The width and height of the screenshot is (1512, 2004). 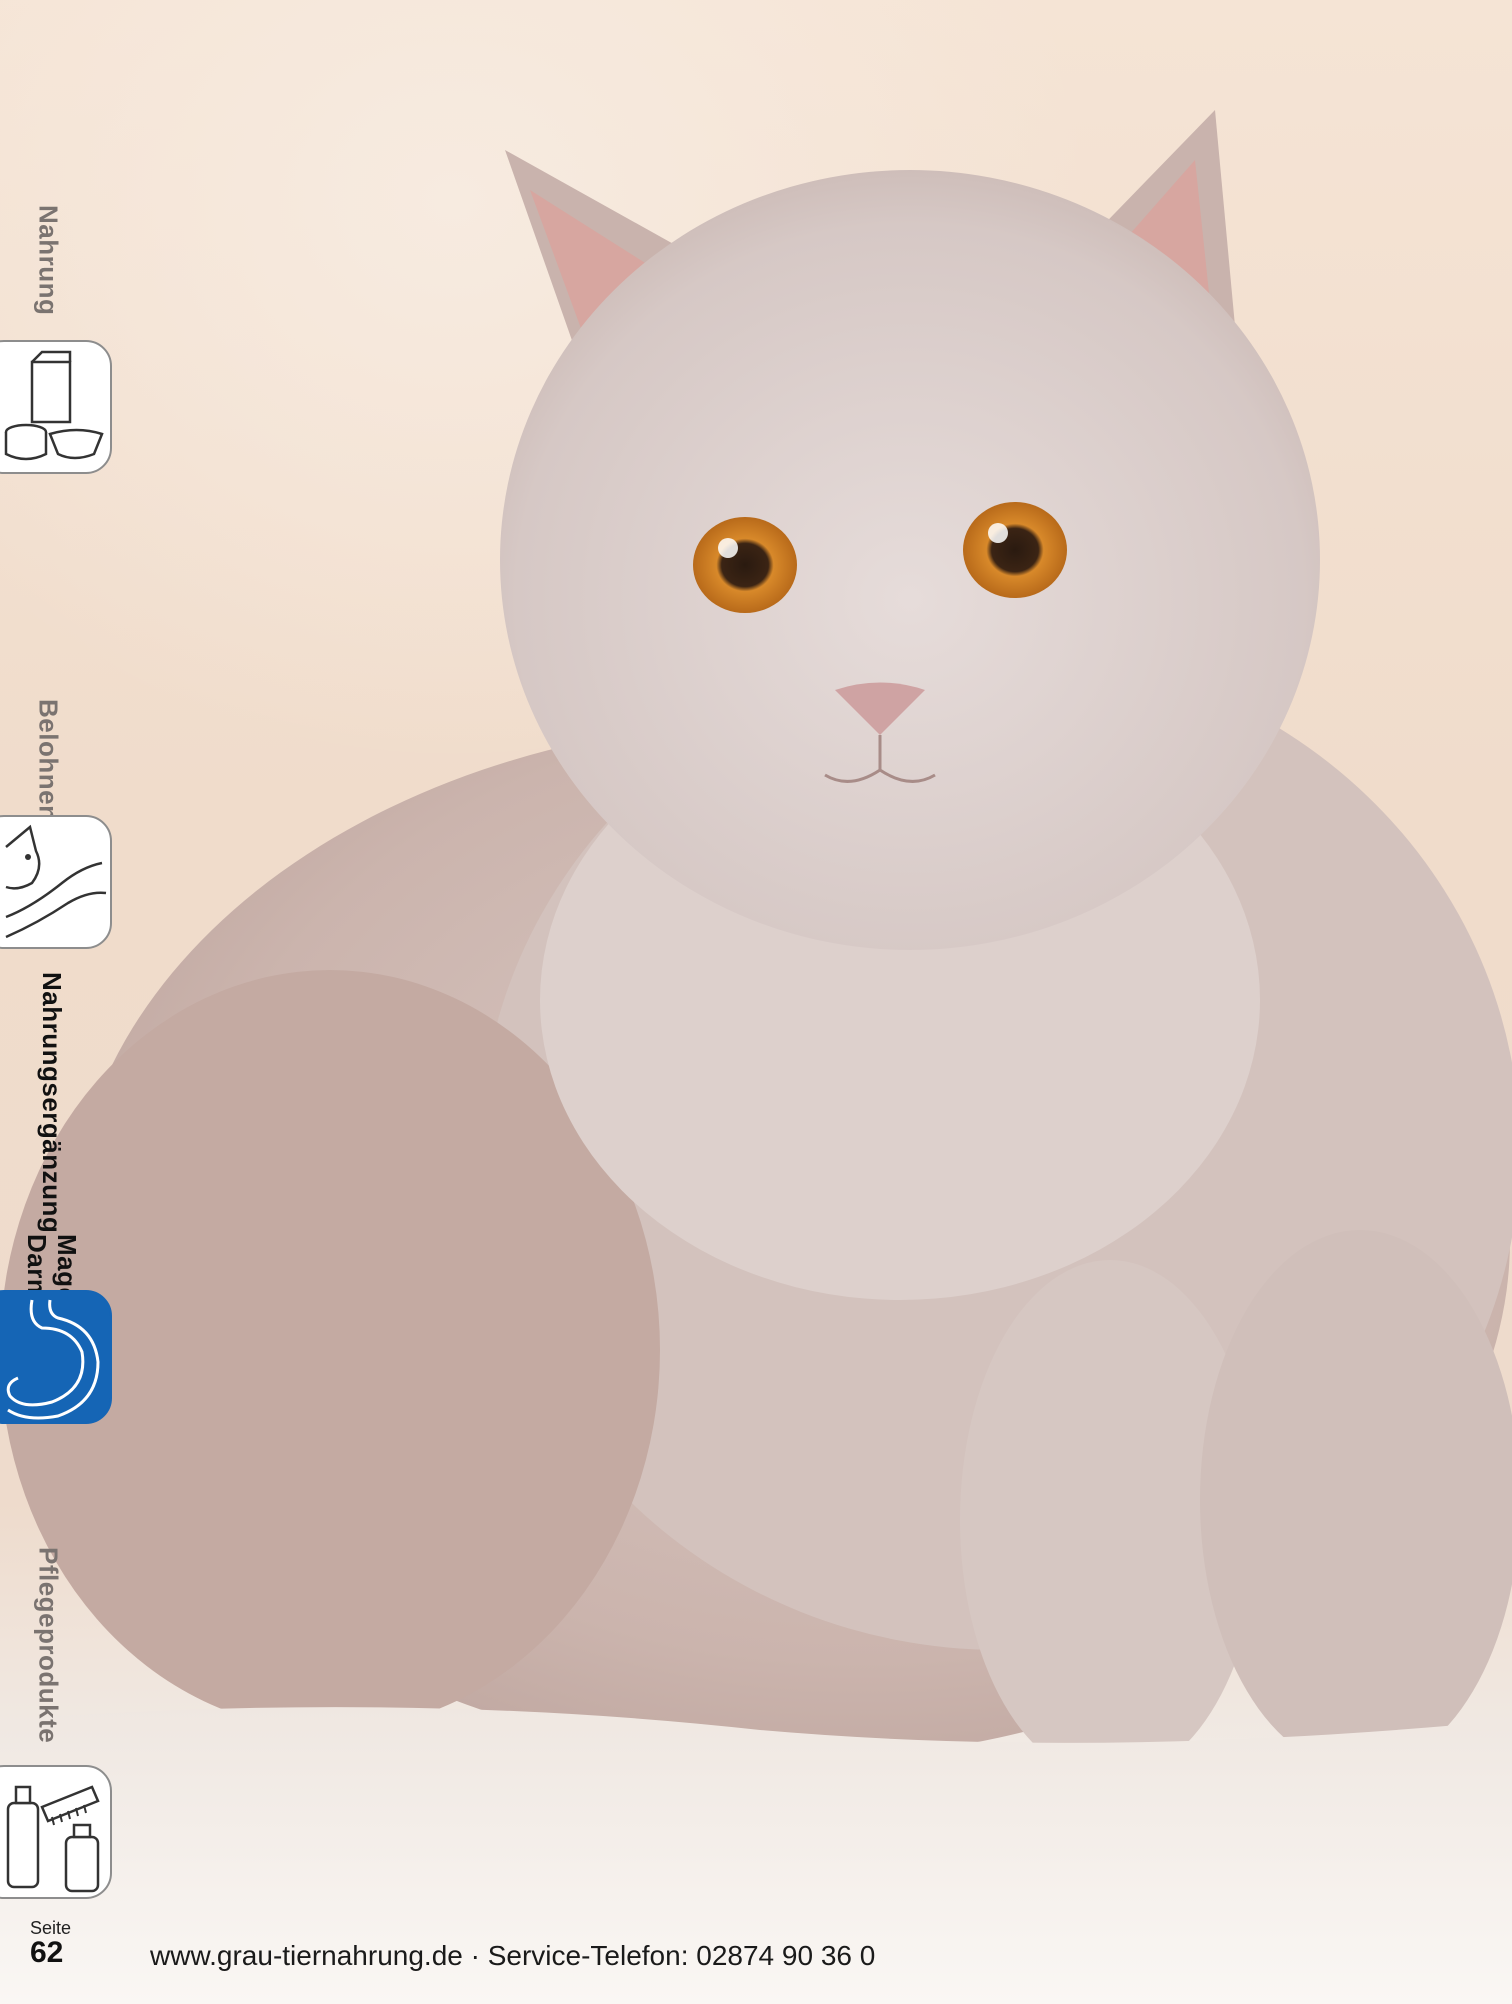 I want to click on stomach-icon, so click(x=53, y=1359).